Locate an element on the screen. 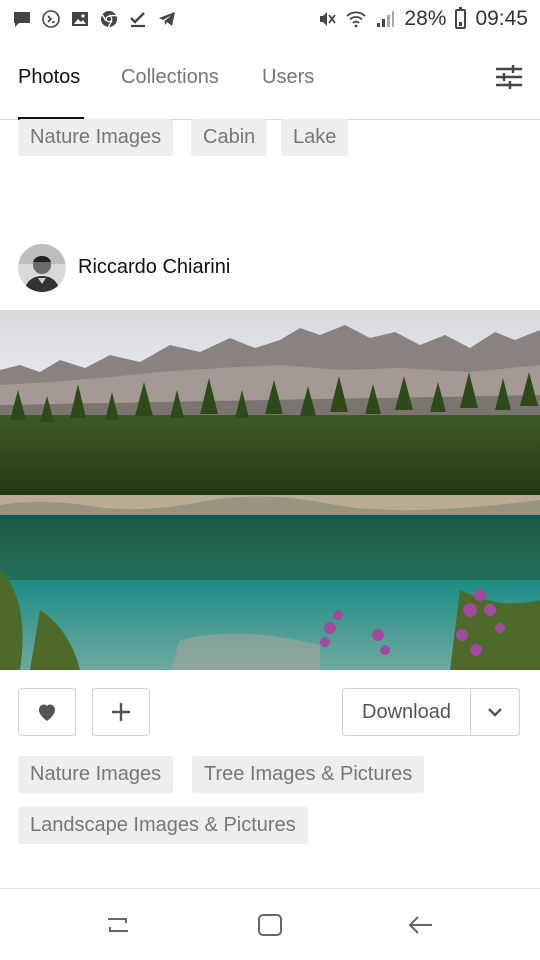 This screenshot has width=540, height=960. tag-chip: Lake is located at coordinates (315, 137).